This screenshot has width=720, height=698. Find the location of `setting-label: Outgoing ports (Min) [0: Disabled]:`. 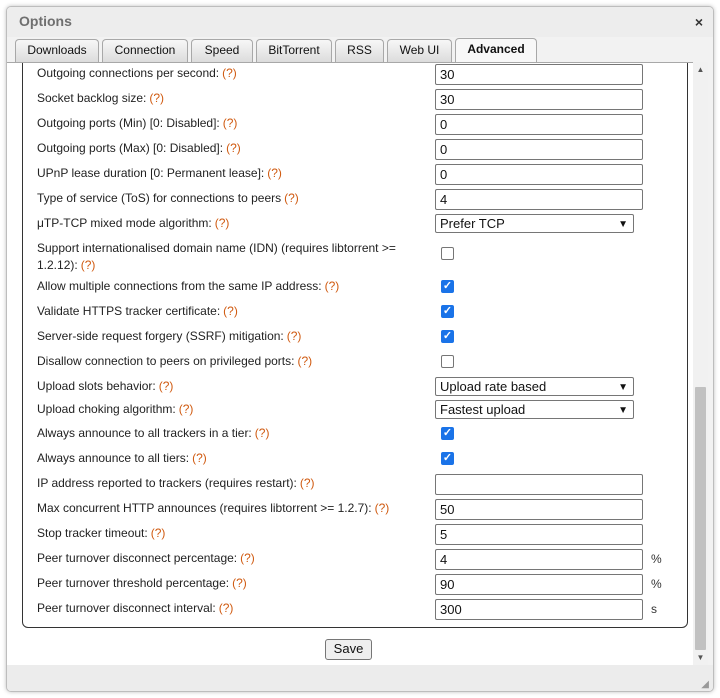

setting-label: Outgoing ports (Min) [0: Disabled]: is located at coordinates (128, 123).